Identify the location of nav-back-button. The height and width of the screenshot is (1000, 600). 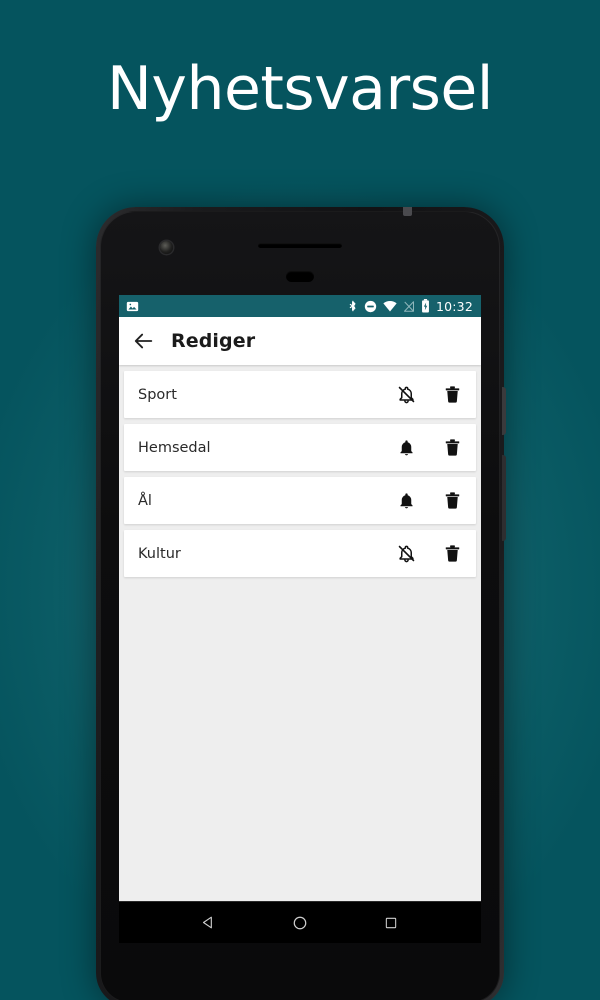
(209, 923).